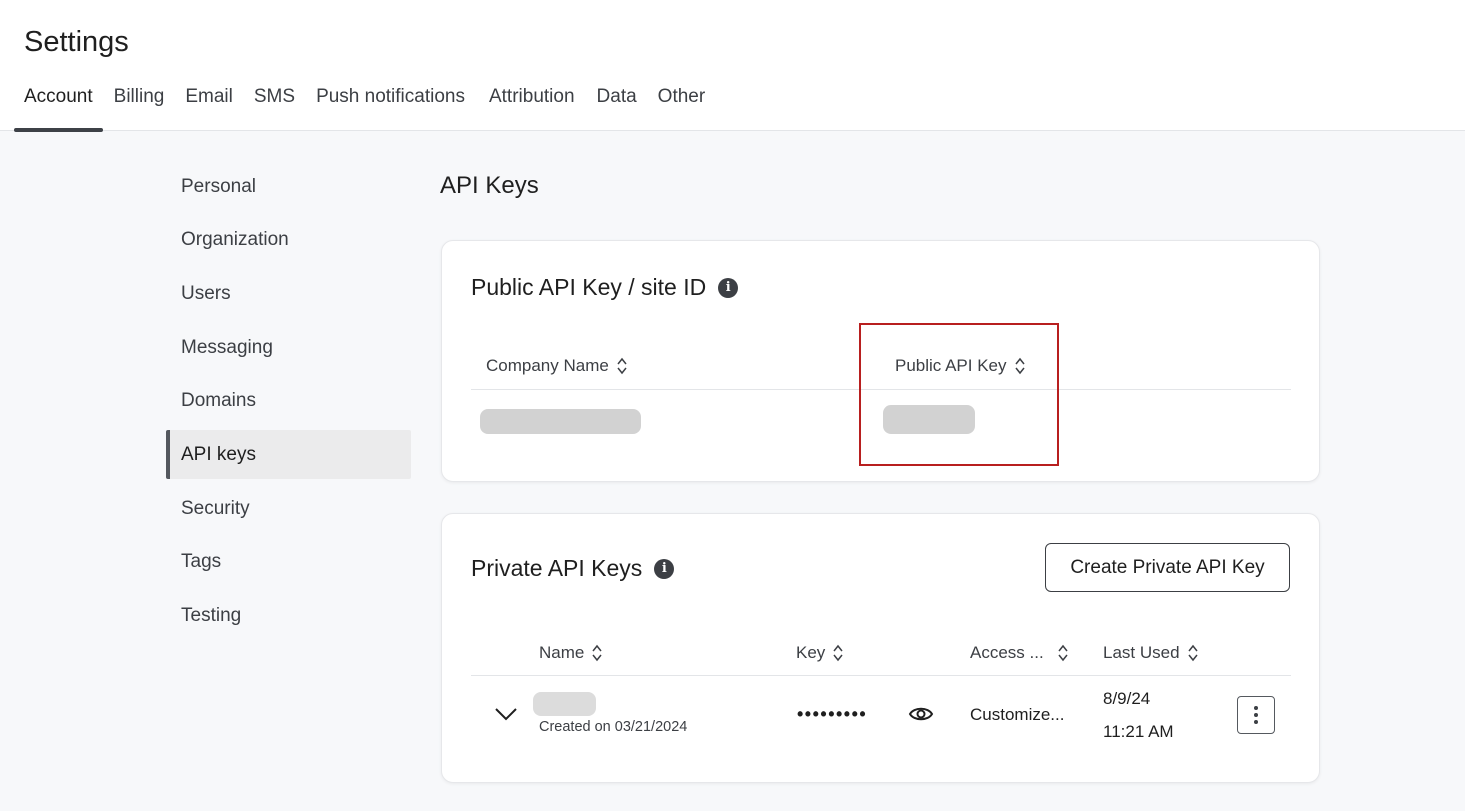  I want to click on sidebar-item-users: Users, so click(288, 293).